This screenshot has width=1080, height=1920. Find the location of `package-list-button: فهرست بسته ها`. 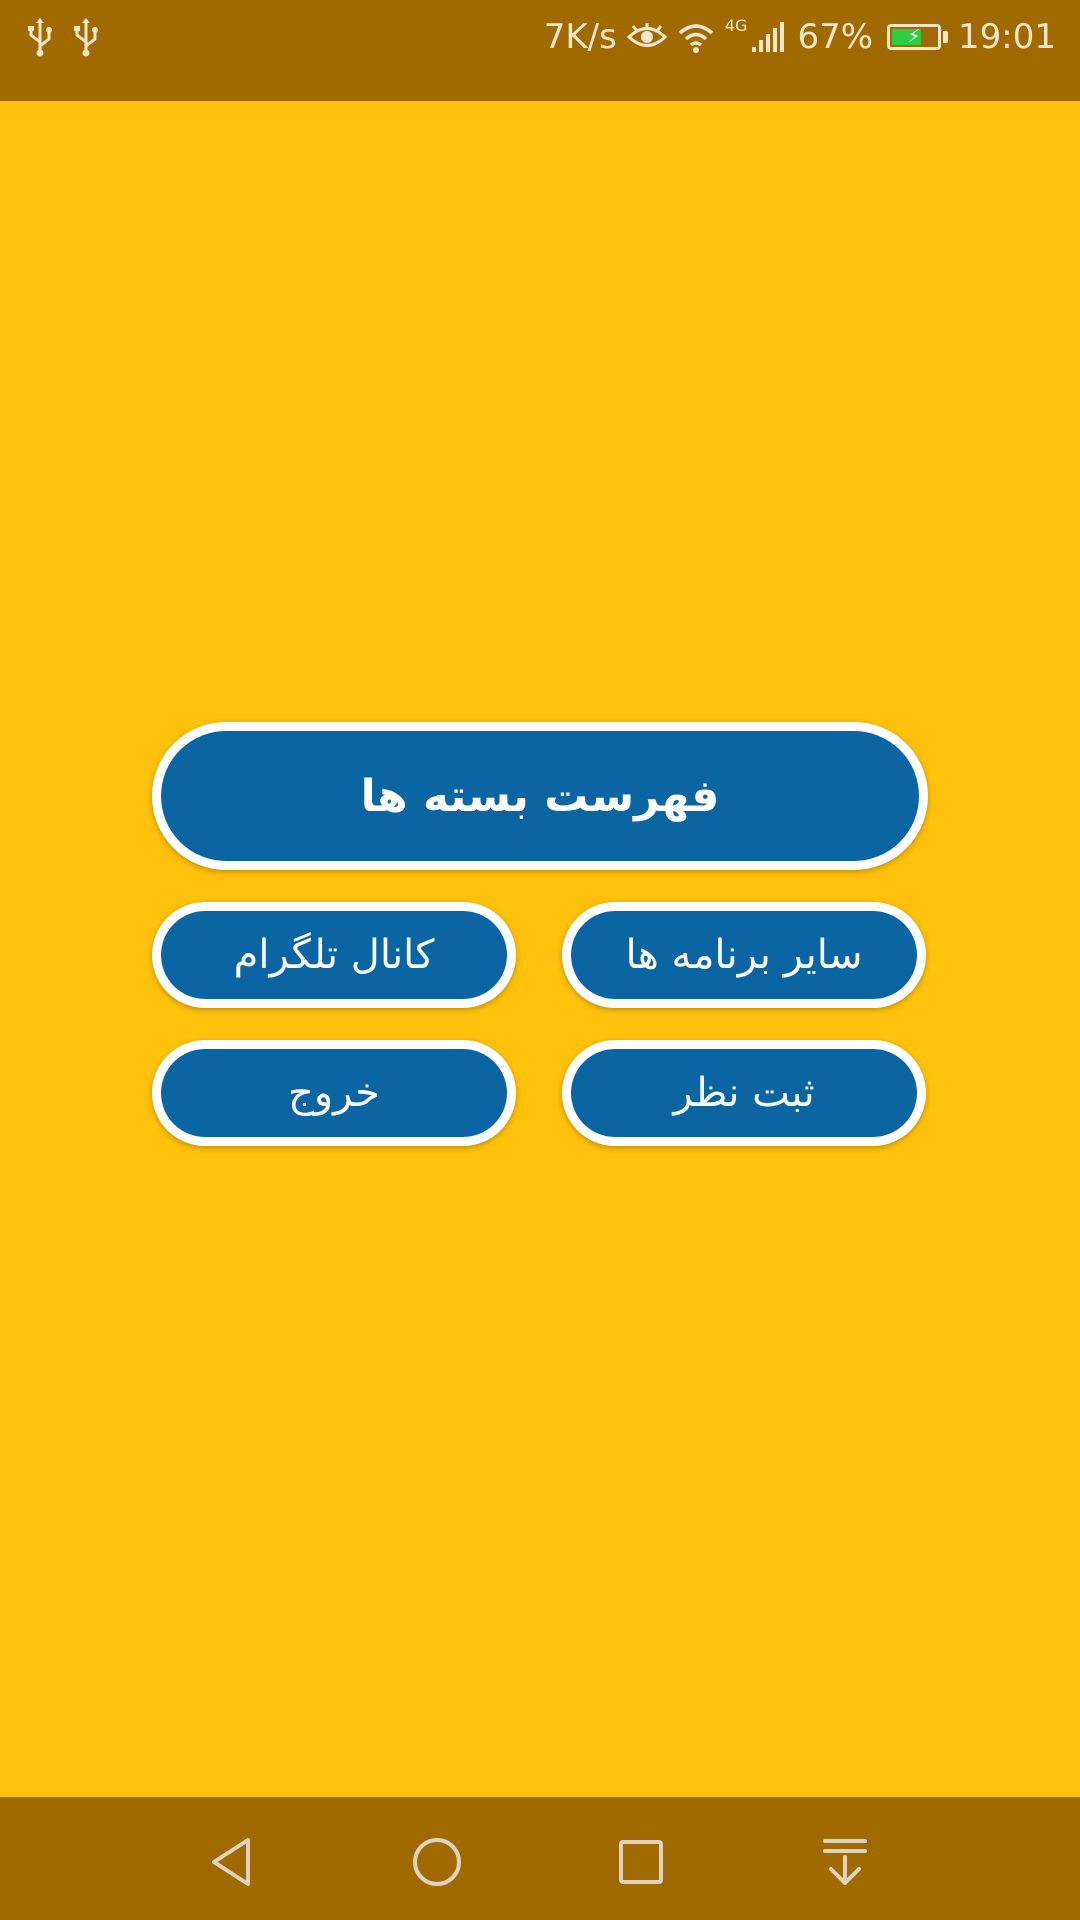

package-list-button: فهرست بسته ها is located at coordinates (540, 796).